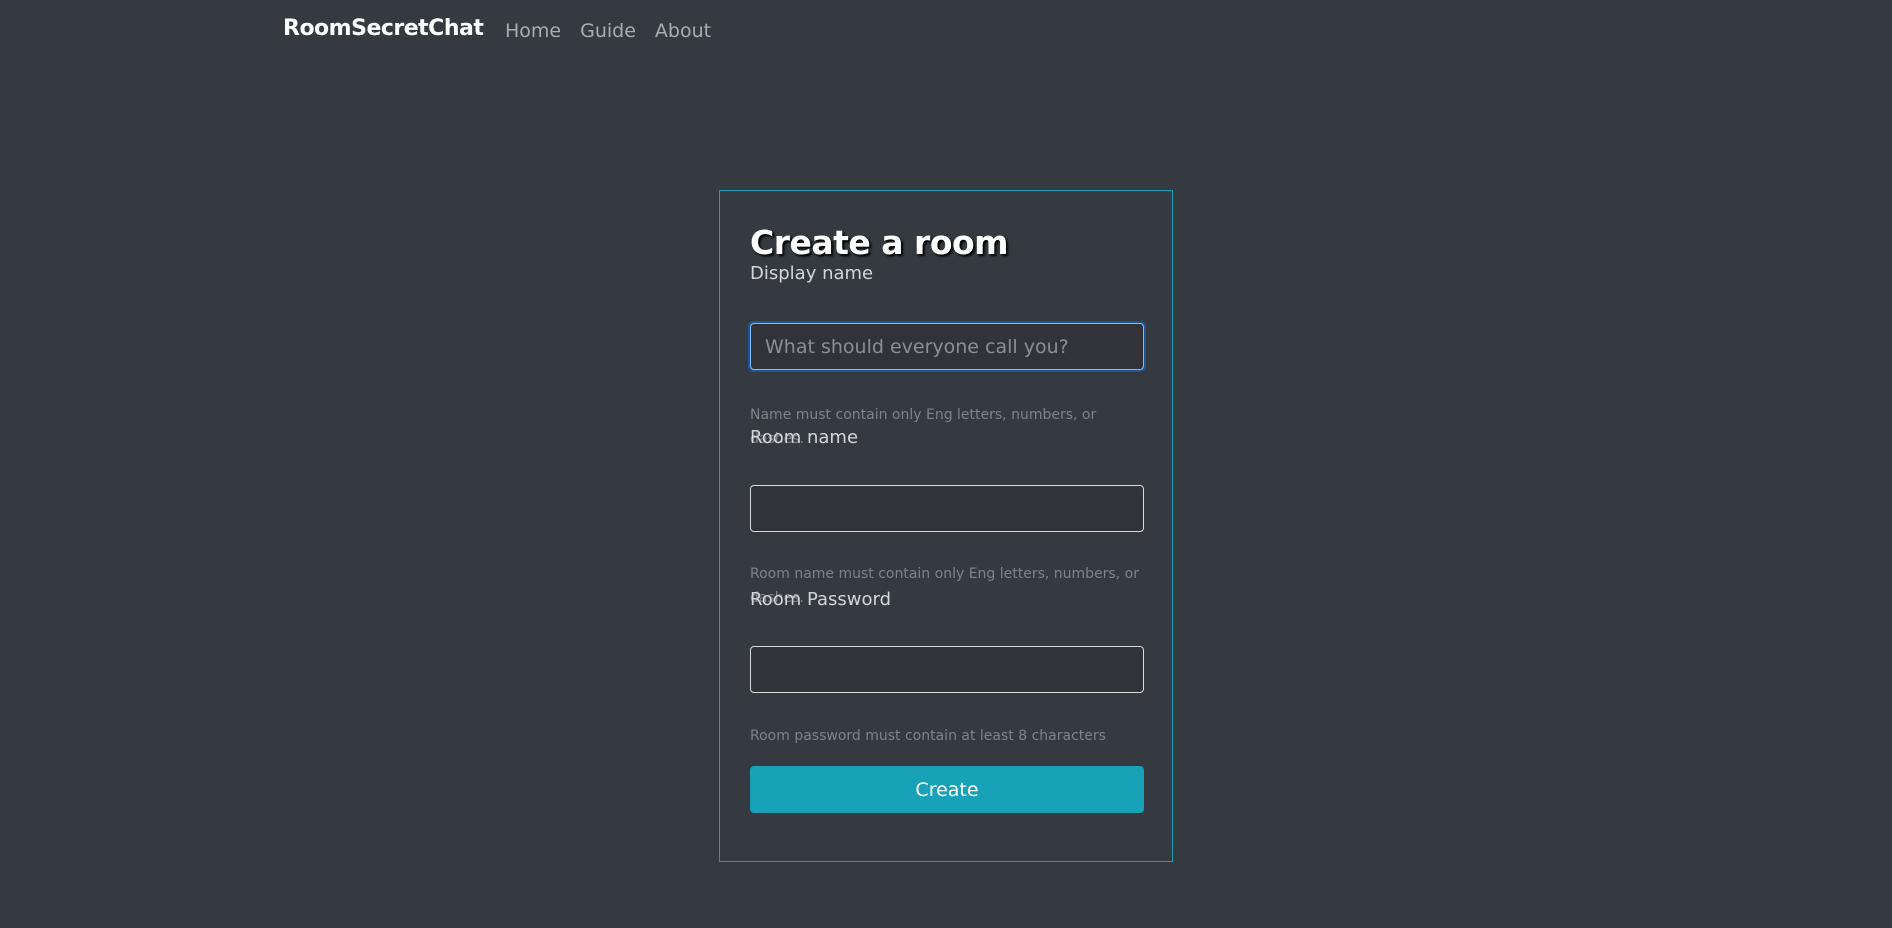  Describe the element at coordinates (383, 28) in the screenshot. I see `brand-logo: RoomSecretChat` at that location.